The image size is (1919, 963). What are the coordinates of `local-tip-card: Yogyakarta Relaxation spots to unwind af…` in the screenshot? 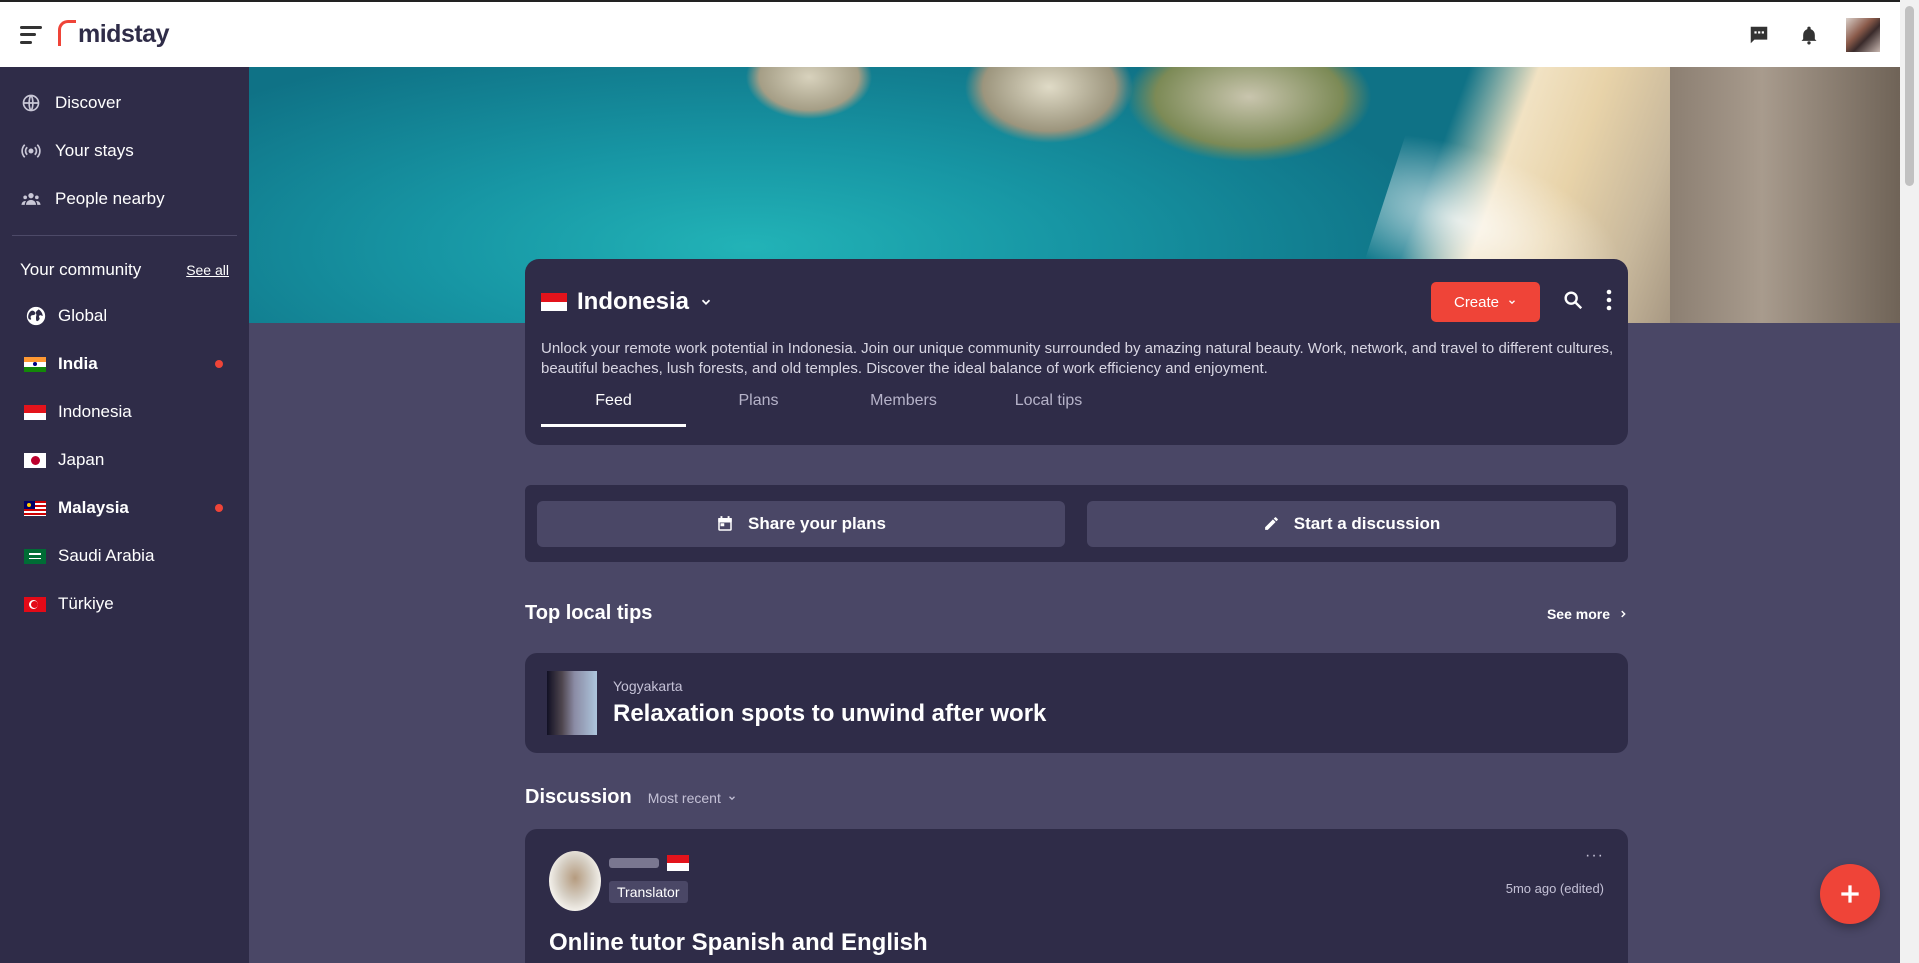 It's located at (1076, 703).